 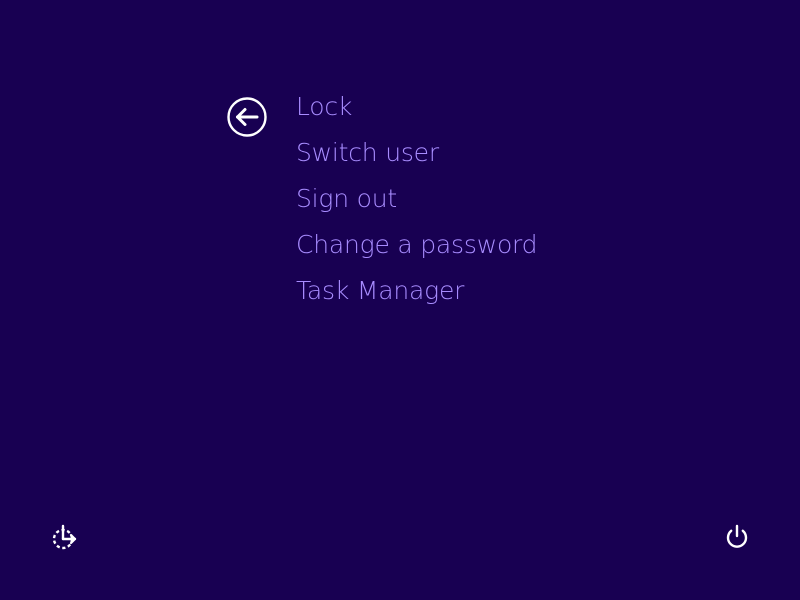 I want to click on ease-of-access-button, so click(x=64, y=538).